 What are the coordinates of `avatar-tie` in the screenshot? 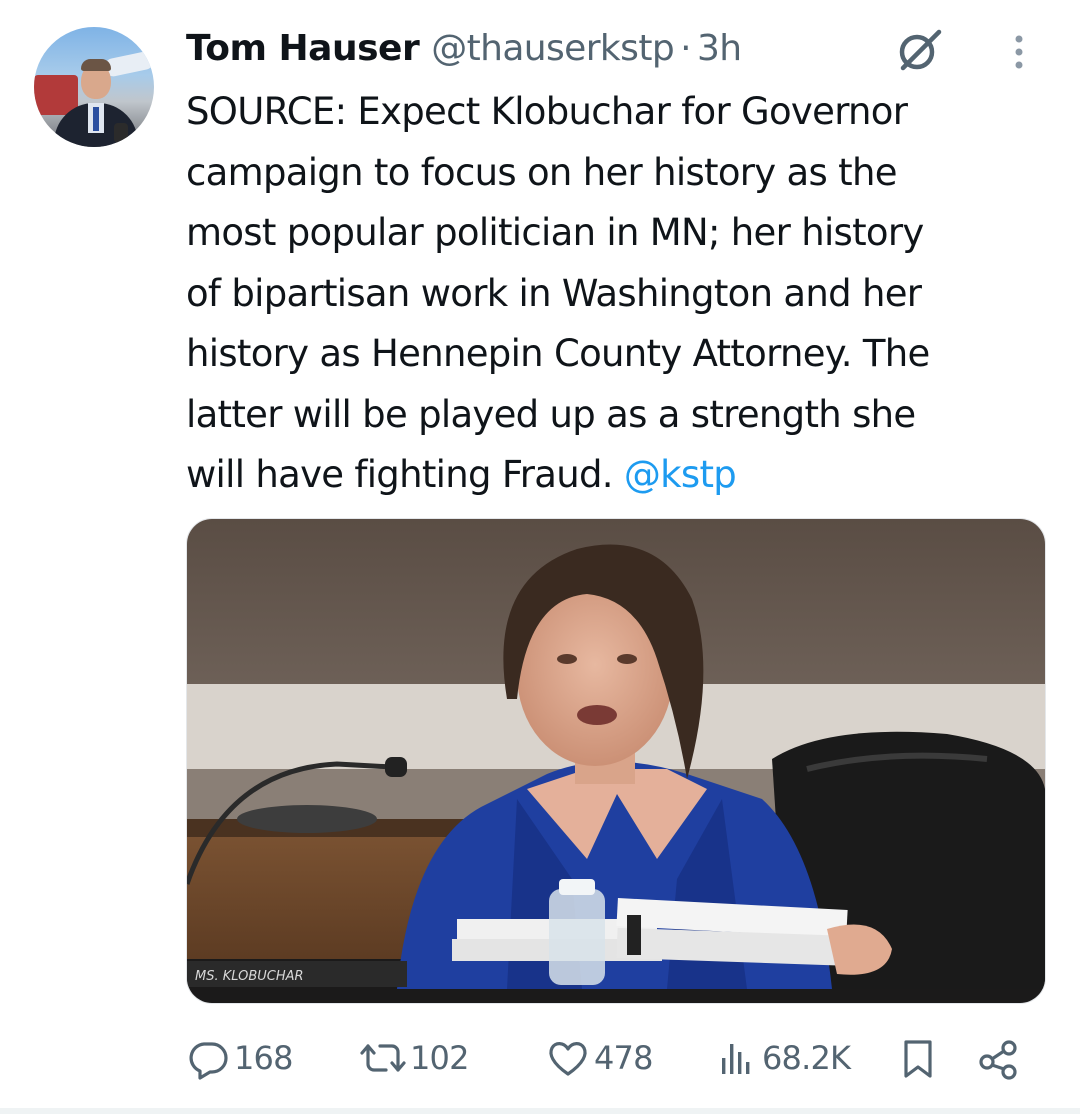 It's located at (96, 119).